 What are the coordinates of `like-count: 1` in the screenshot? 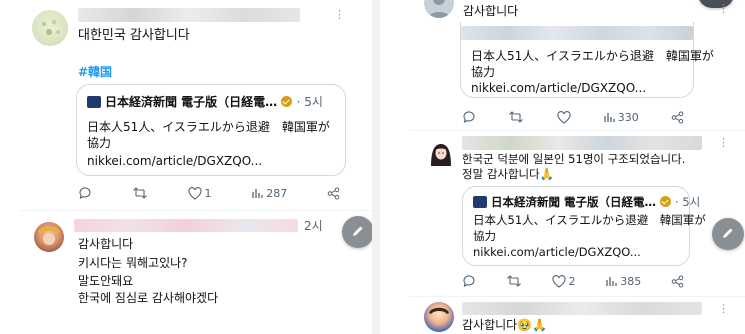 It's located at (208, 193).